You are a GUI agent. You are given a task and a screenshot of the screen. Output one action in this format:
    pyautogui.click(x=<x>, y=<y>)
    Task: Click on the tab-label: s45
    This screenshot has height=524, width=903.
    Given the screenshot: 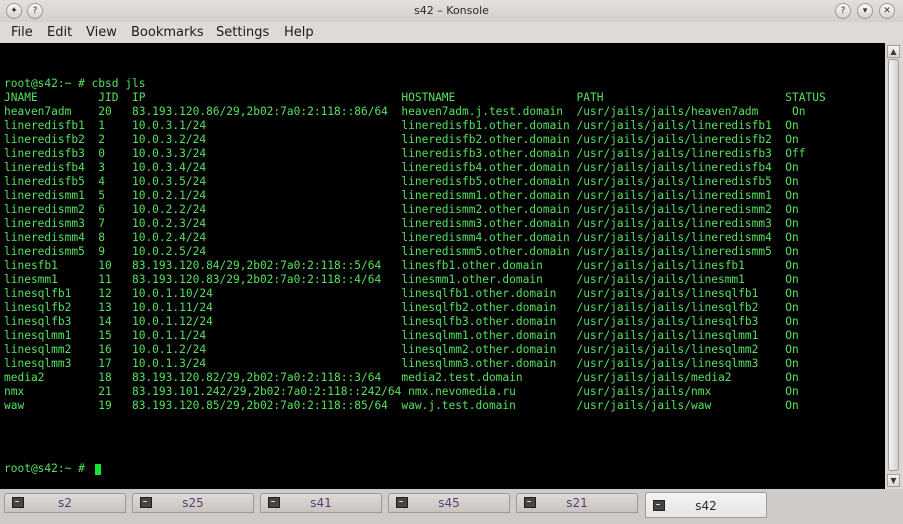 What is the action you would take?
    pyautogui.click(x=449, y=503)
    